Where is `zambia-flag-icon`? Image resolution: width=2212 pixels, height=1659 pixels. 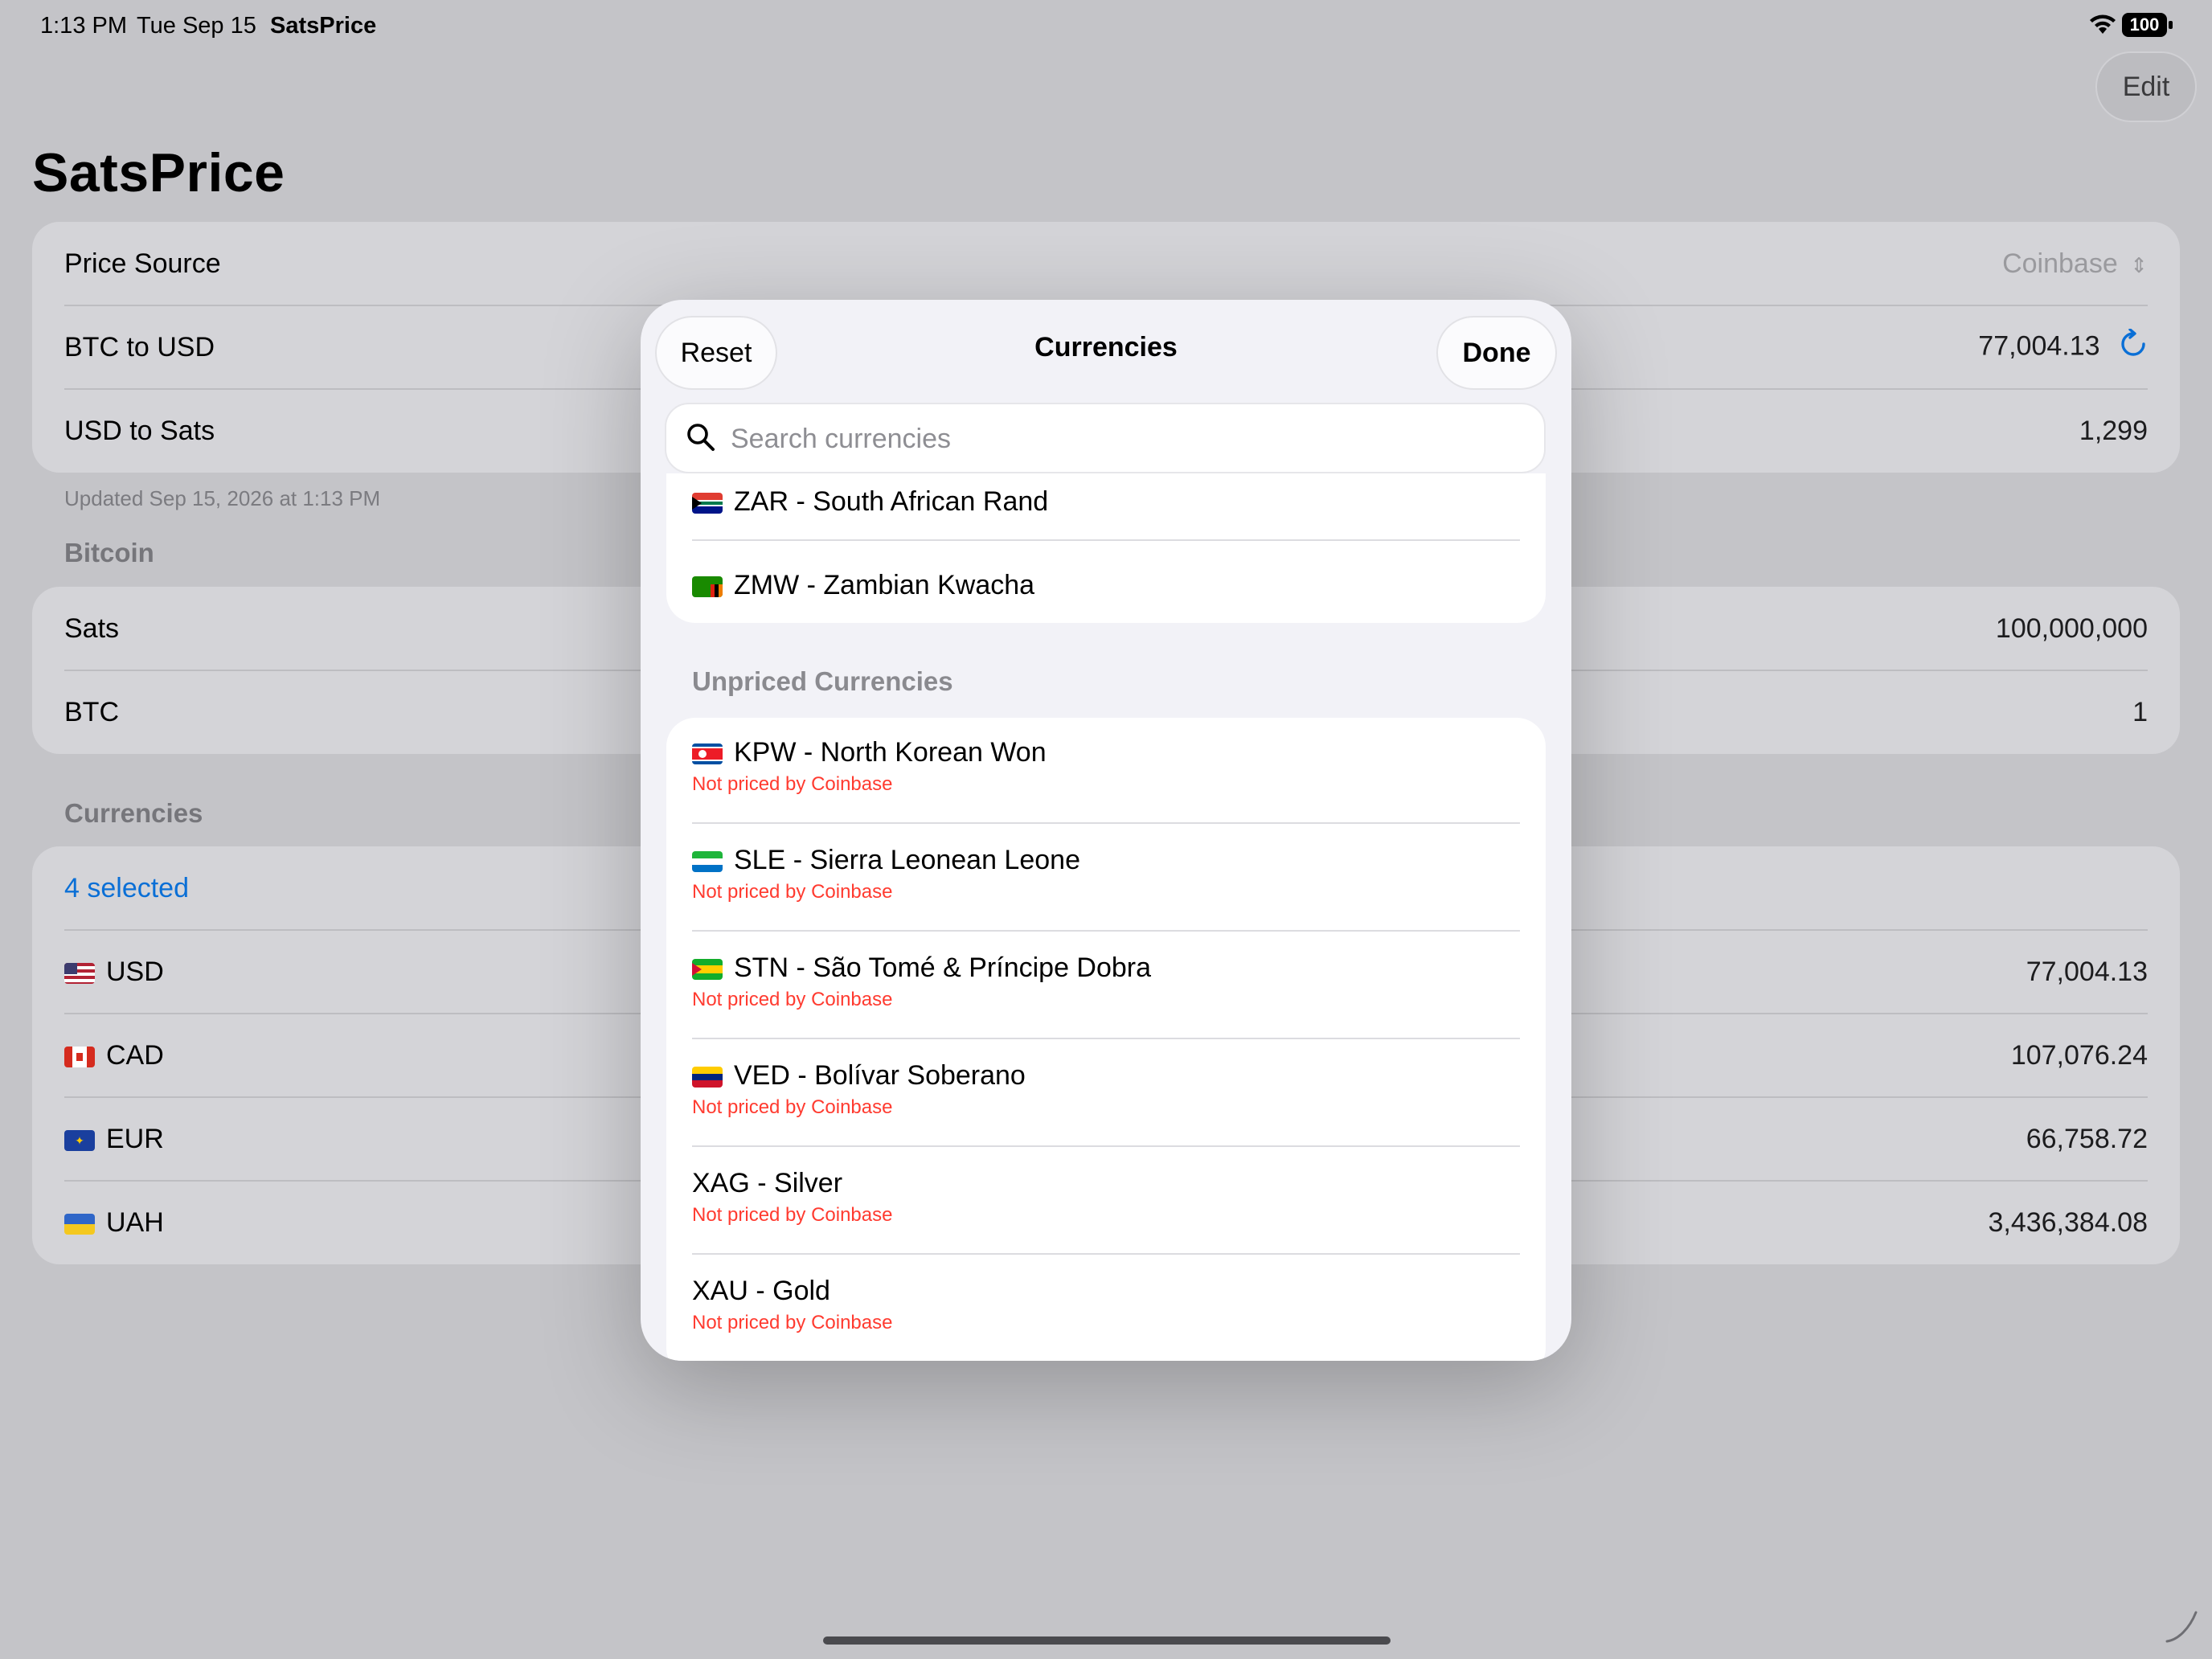
zambia-flag-icon is located at coordinates (707, 587).